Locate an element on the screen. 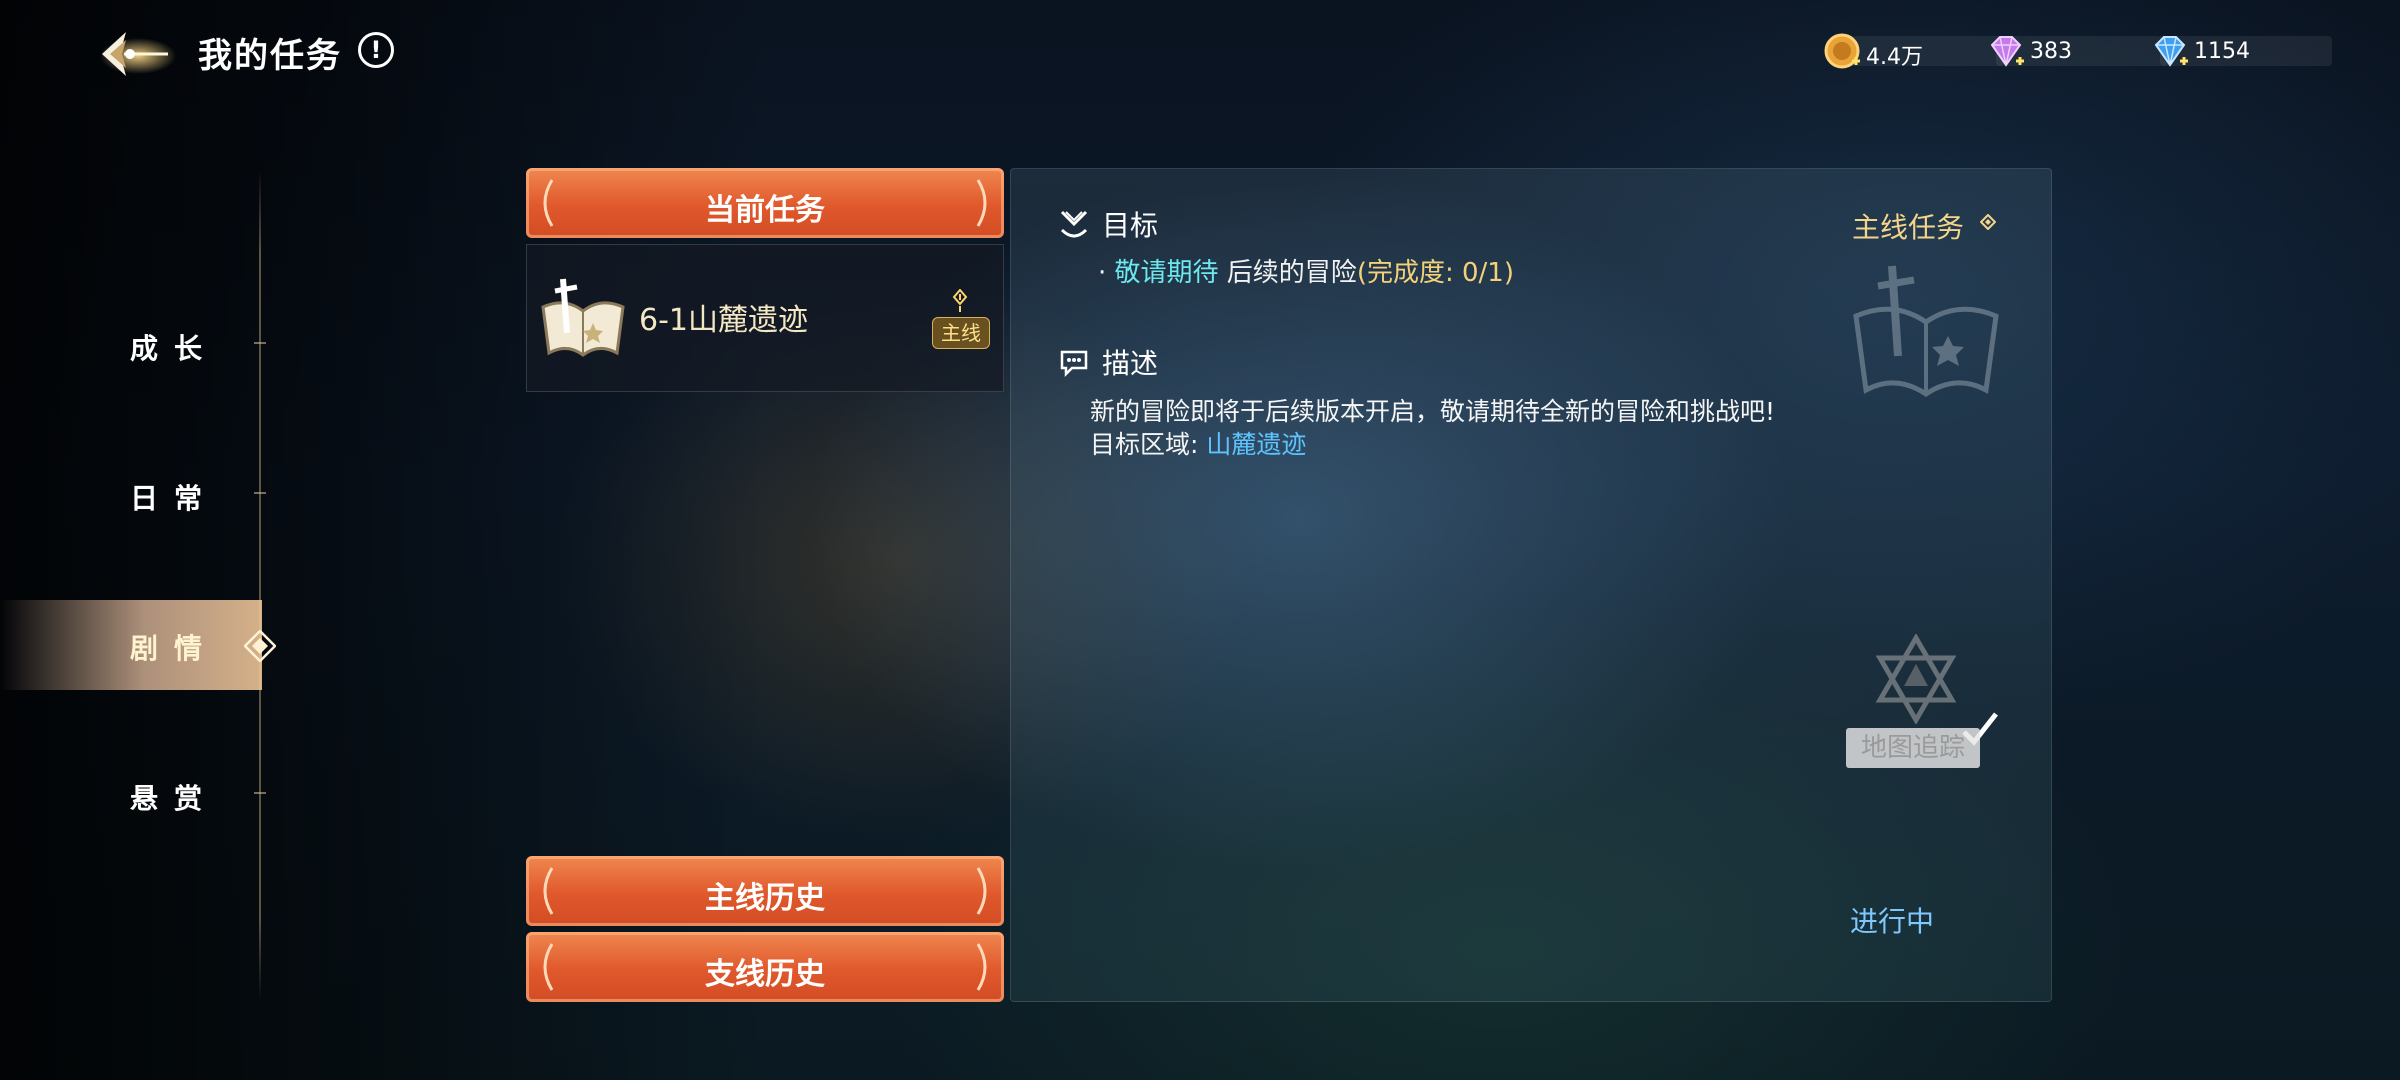  objective-title: 目标 is located at coordinates (1130, 225).